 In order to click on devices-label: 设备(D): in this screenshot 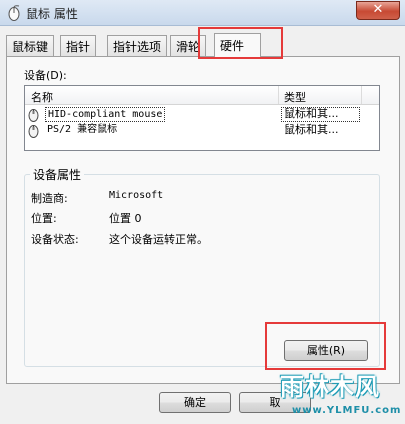, I will do `click(45, 75)`.